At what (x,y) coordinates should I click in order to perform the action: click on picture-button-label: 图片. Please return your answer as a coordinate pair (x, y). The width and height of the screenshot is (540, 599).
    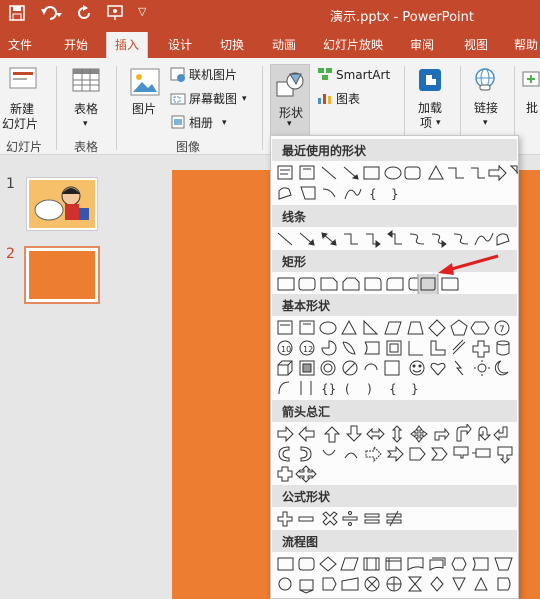
    Looking at the image, I should click on (144, 109).